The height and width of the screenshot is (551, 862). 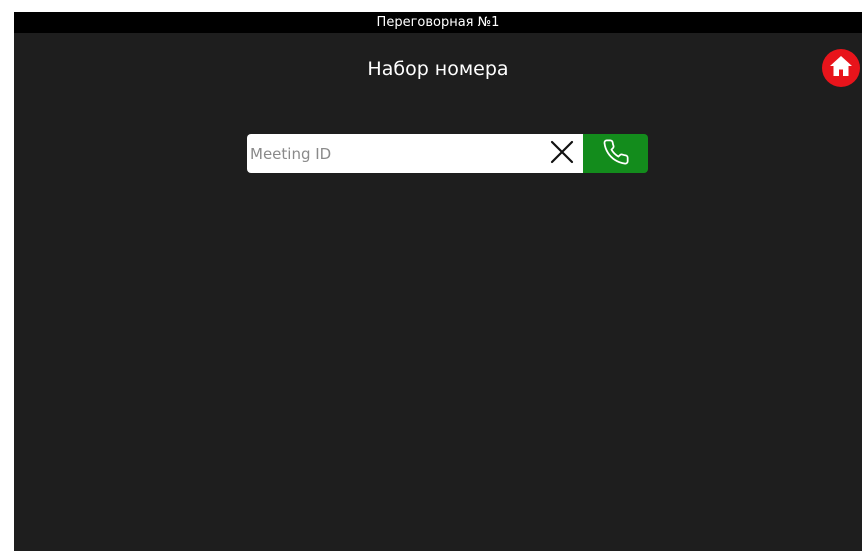 I want to click on page-title: Набор номера, so click(x=438, y=69).